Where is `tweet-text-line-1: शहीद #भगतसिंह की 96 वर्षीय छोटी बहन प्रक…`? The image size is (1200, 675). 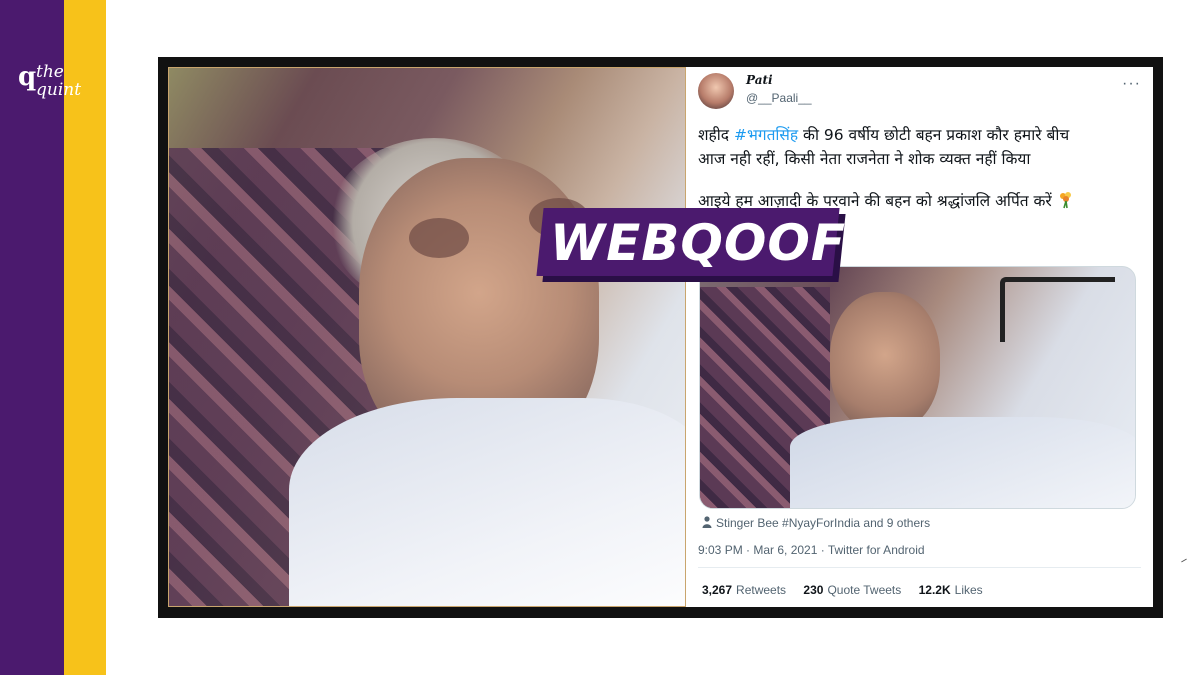
tweet-text-line-1: शहीद #भगतसिंह की 96 वर्षीय छोटी बहन प्रक… is located at coordinates (918, 135).